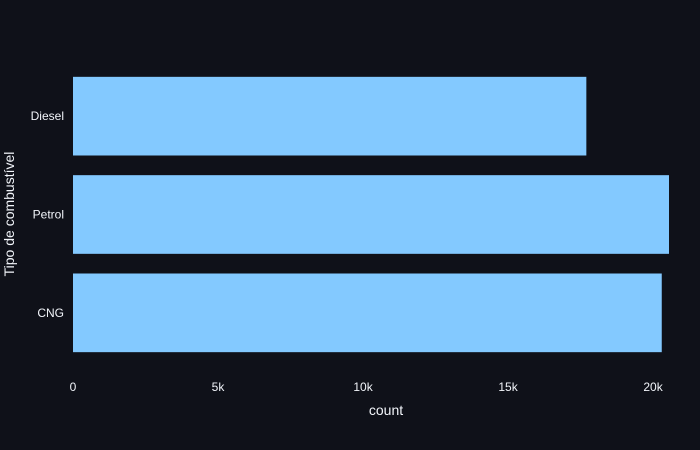  What do you see at coordinates (73, 387) in the screenshot?
I see `x-tick-label: 0` at bounding box center [73, 387].